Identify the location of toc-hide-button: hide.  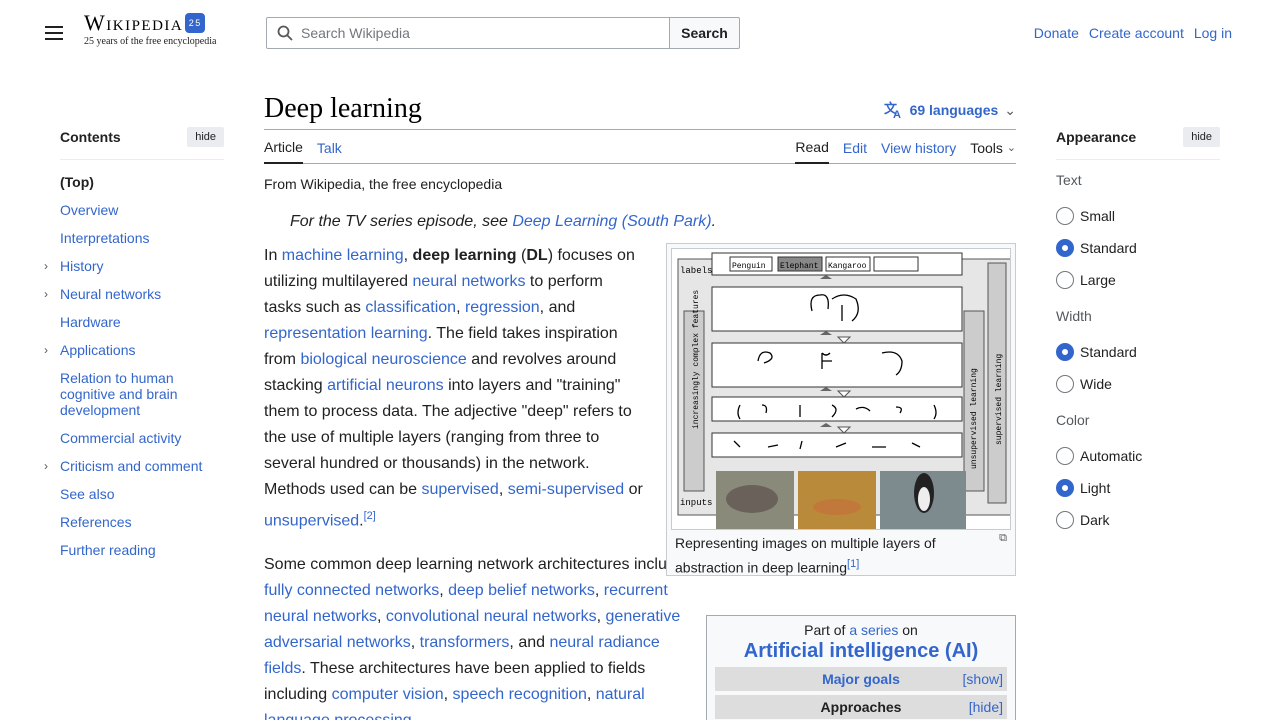
(205, 137).